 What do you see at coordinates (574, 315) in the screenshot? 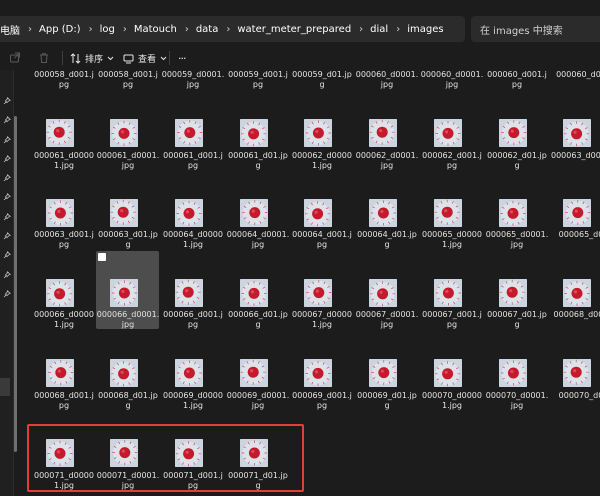
I see `file-name-label: 000068_d000` at bounding box center [574, 315].